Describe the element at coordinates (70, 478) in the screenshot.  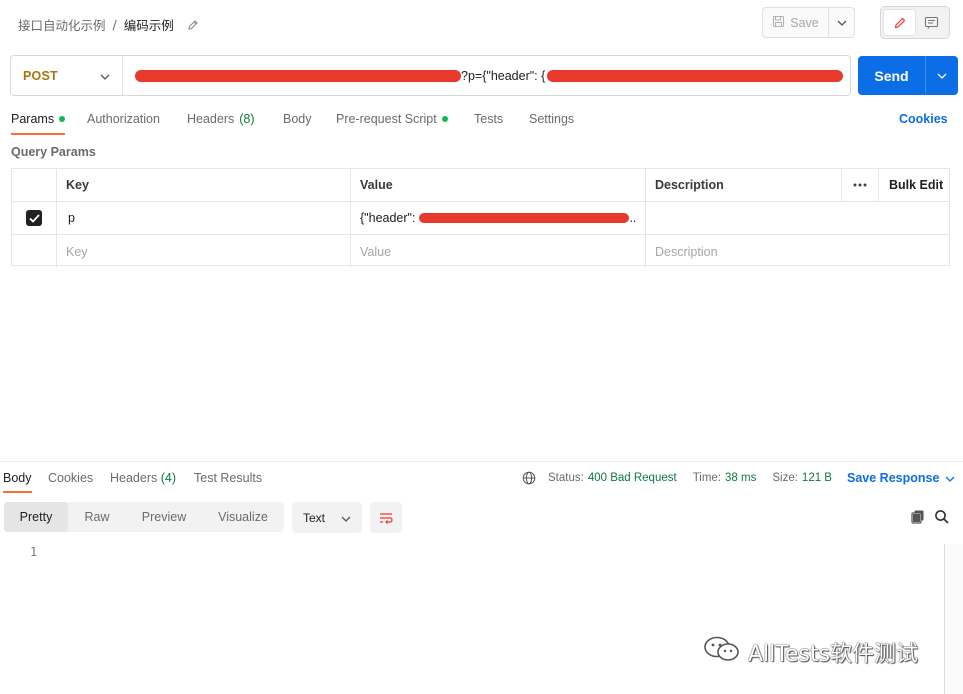
I see `response-tab-cookies: Cookies` at that location.